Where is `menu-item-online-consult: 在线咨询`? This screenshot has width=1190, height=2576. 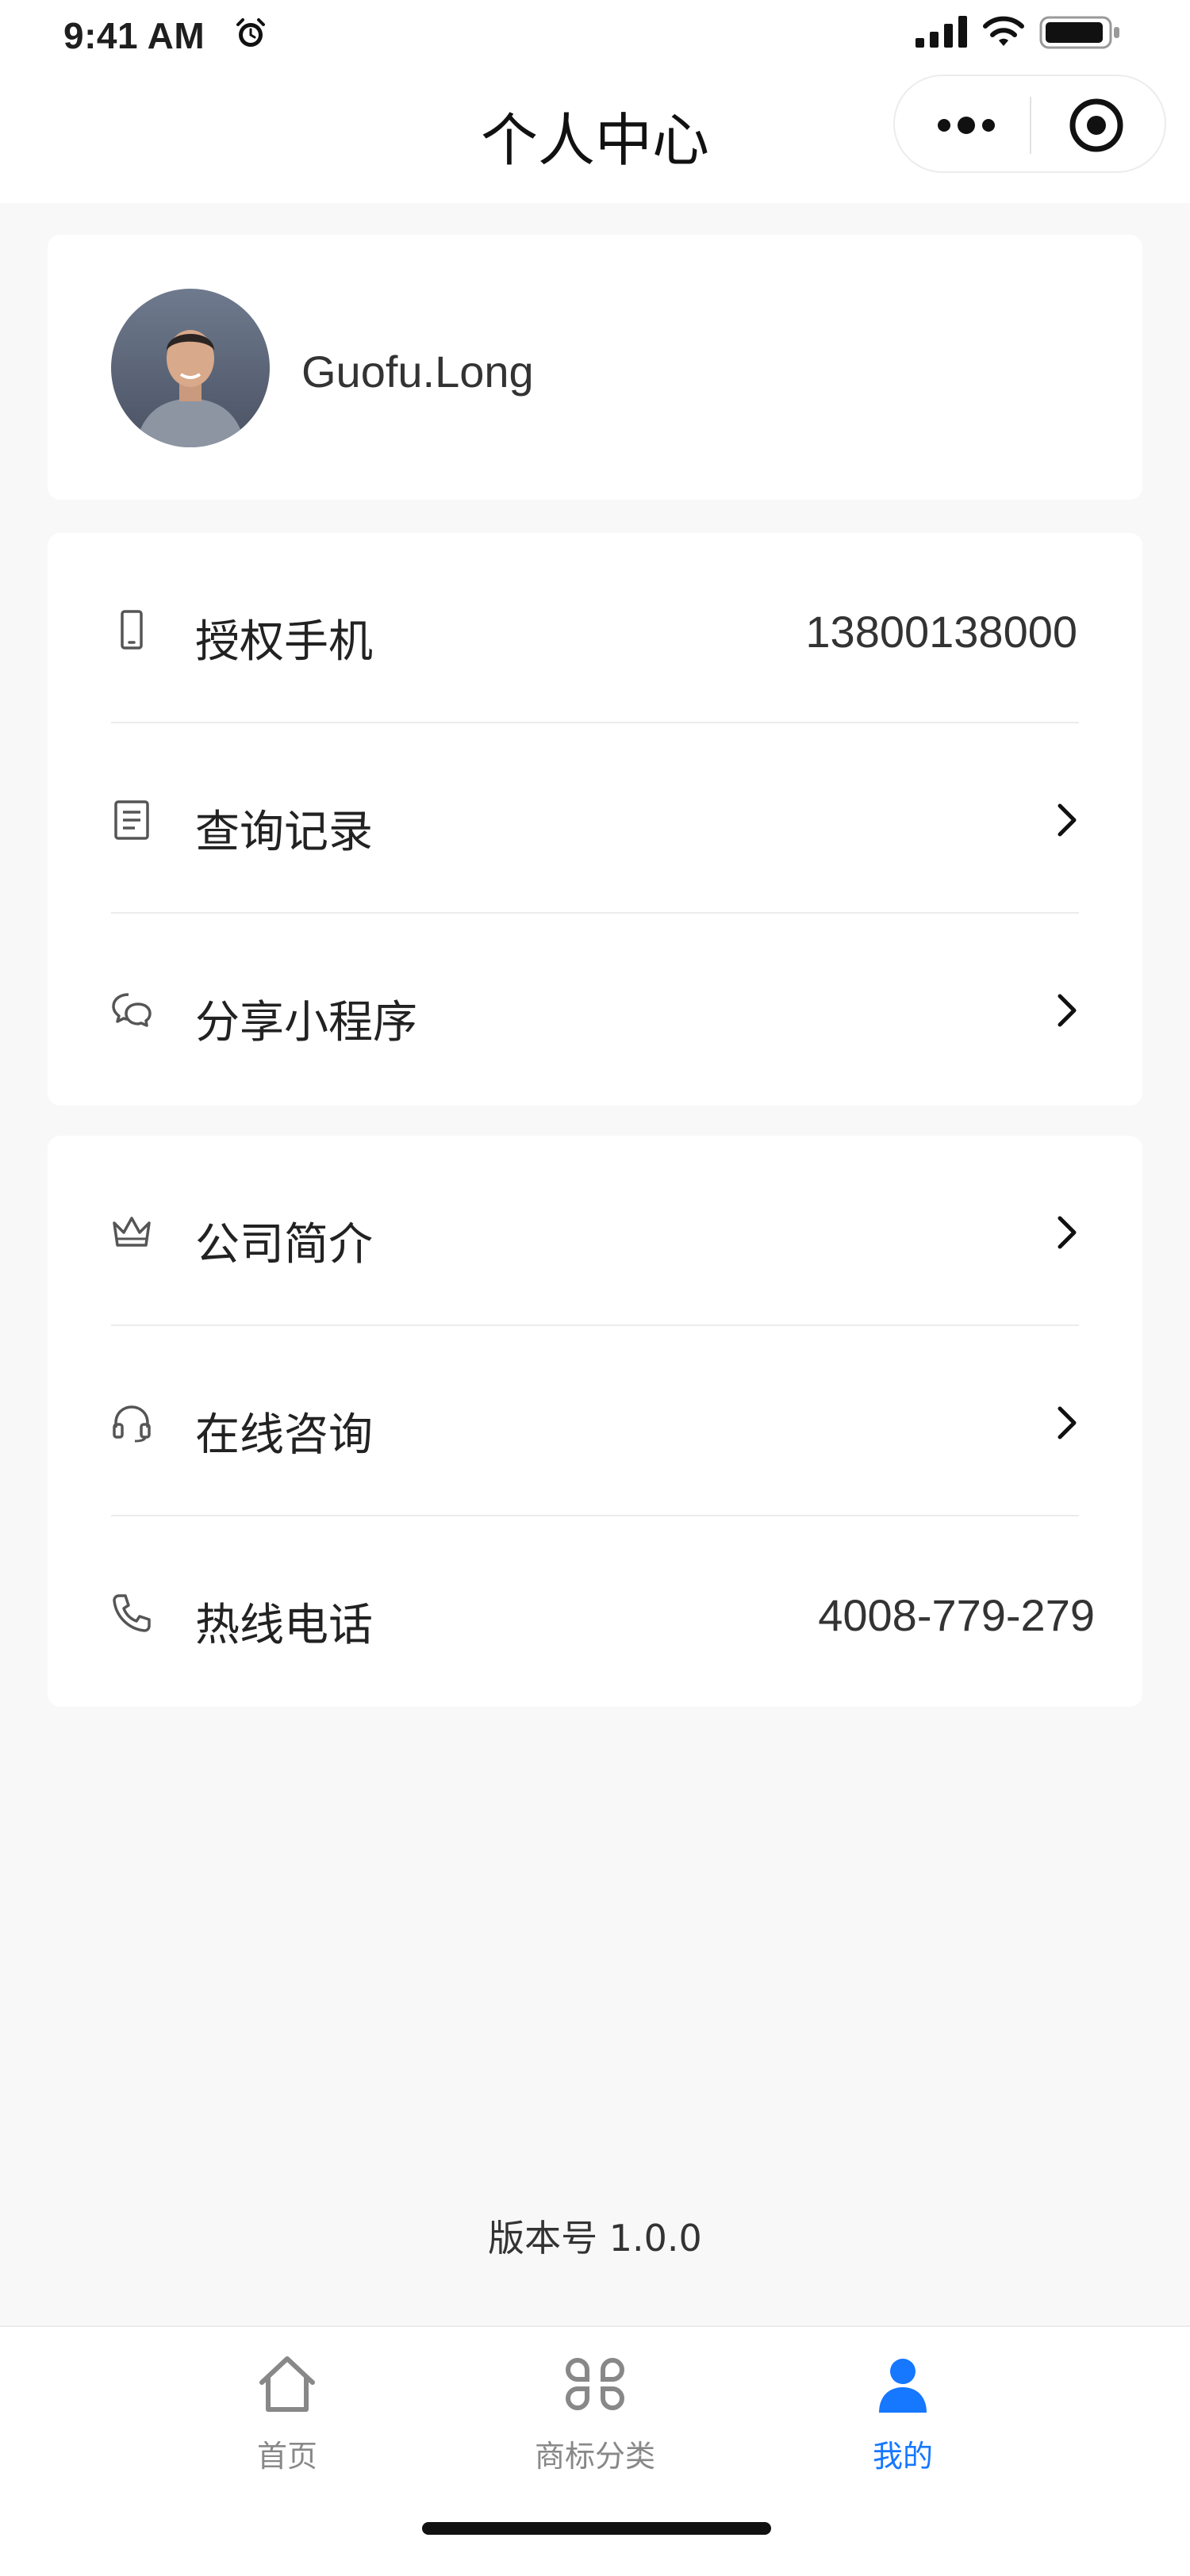 menu-item-online-consult: 在线咨询 is located at coordinates (595, 1421).